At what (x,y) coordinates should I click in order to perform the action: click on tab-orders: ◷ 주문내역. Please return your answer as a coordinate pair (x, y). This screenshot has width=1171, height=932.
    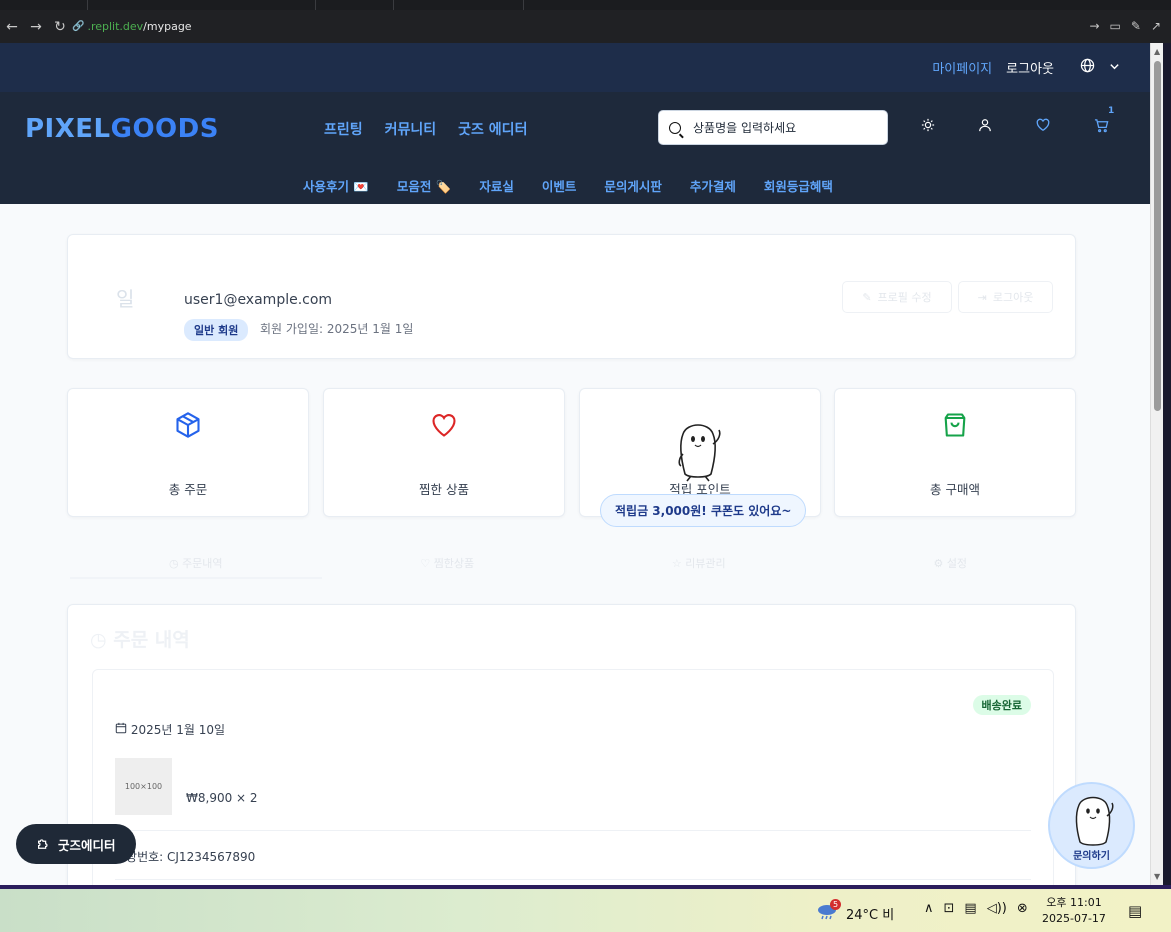
    Looking at the image, I should click on (196, 565).